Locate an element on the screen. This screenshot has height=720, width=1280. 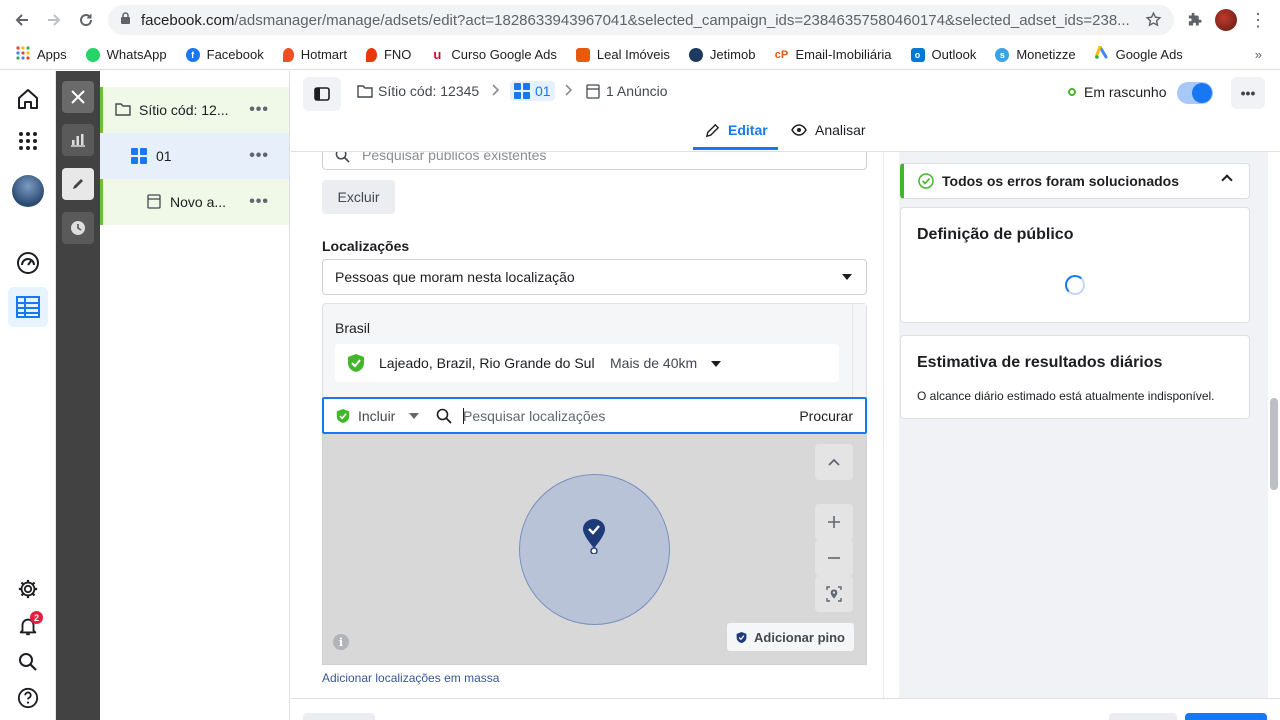
history-clock-icon is located at coordinates (78, 228).